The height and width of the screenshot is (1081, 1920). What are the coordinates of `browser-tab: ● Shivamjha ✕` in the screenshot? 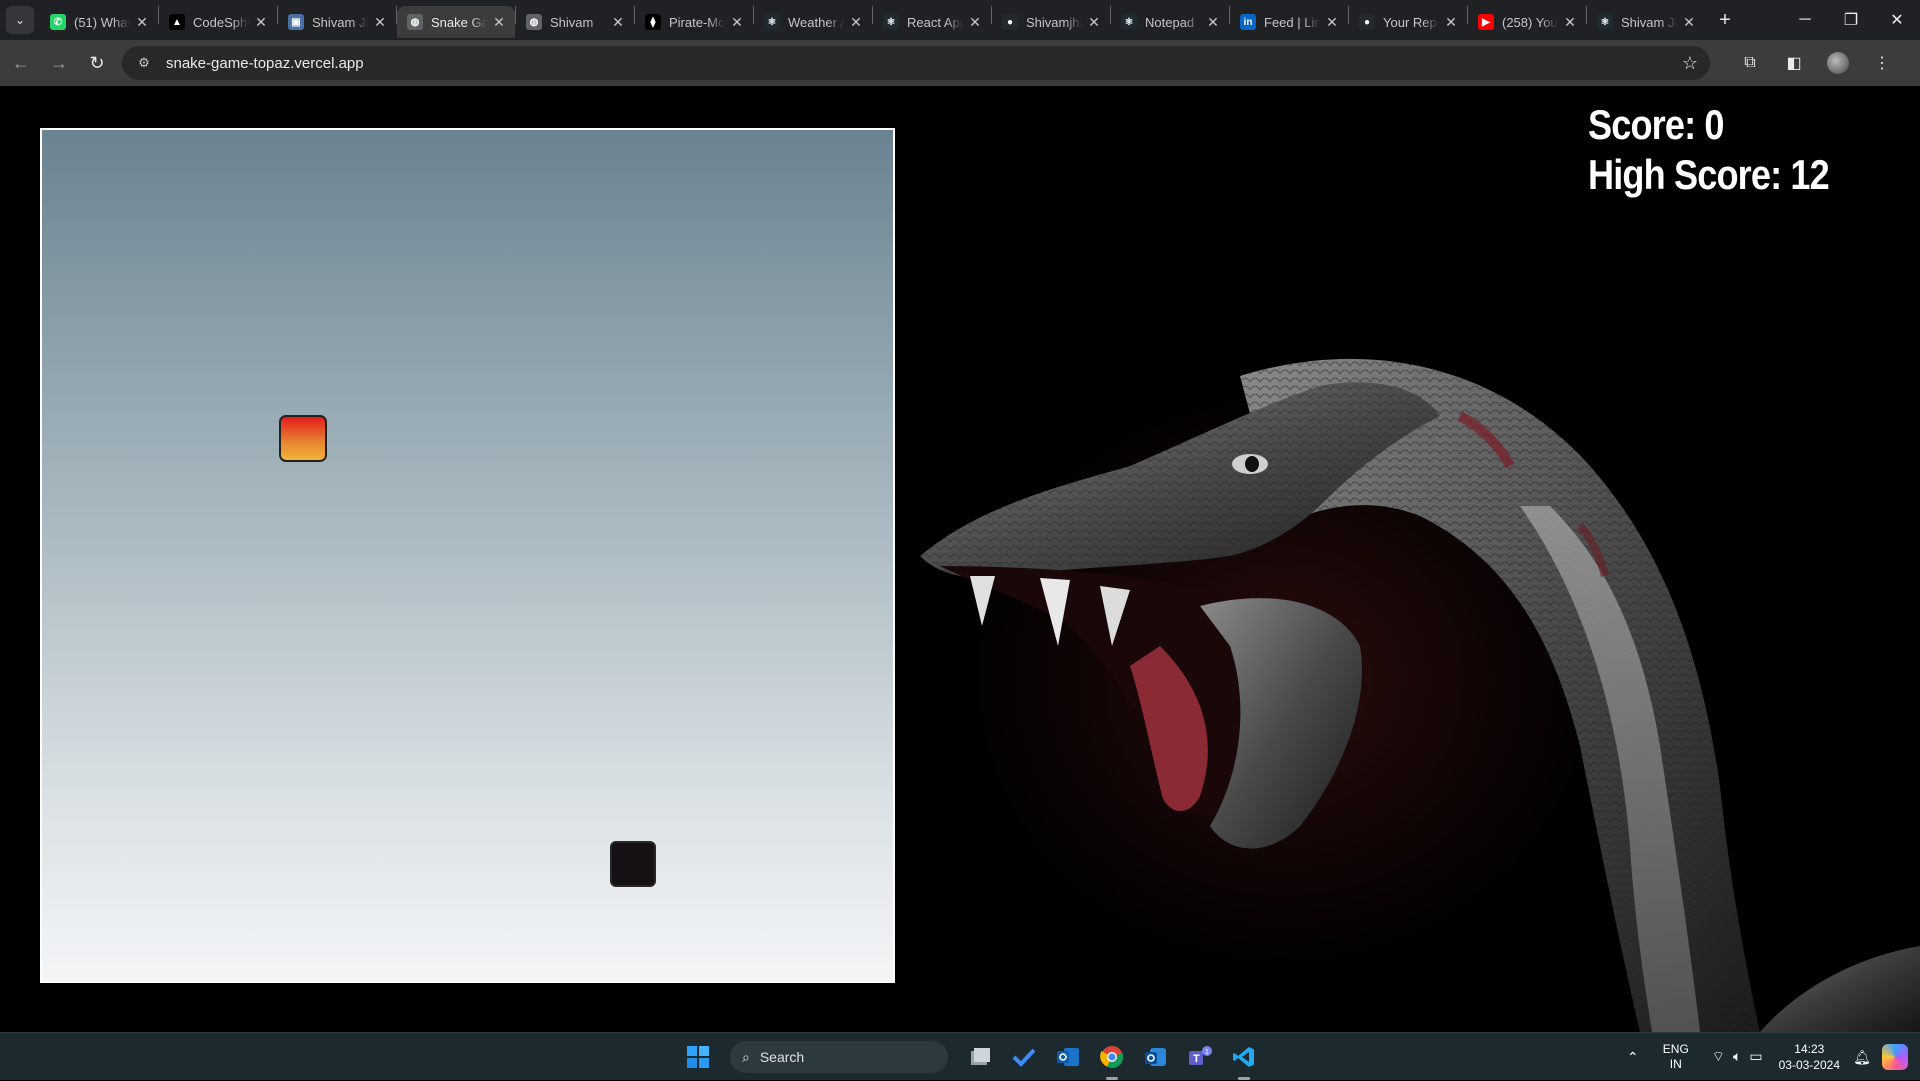 It's located at (1051, 22).